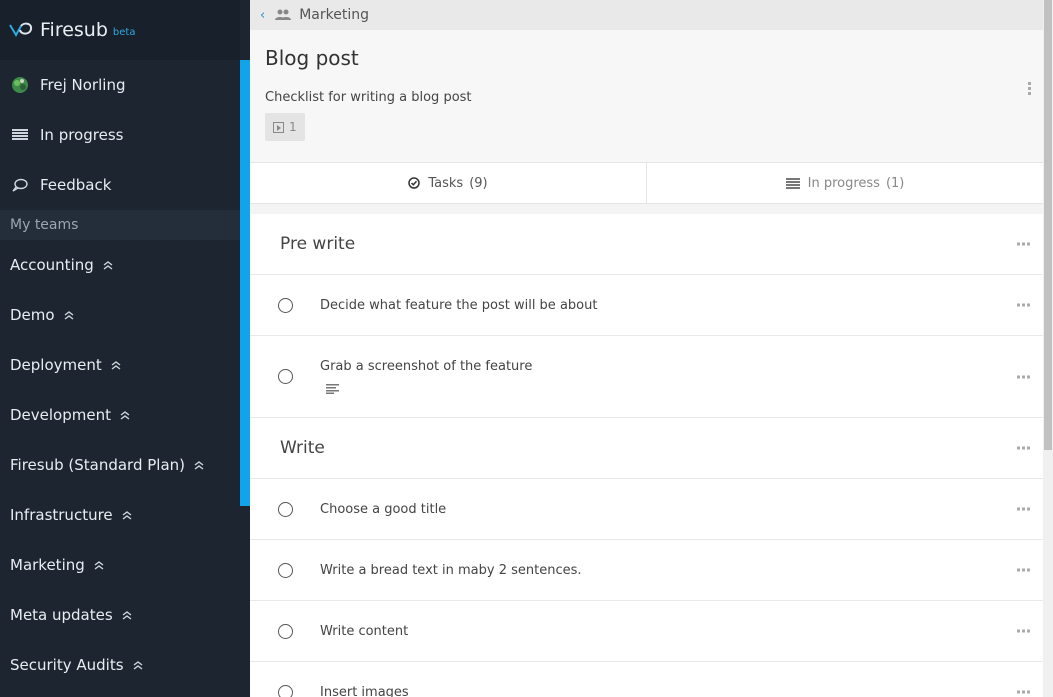  What do you see at coordinates (364, 631) in the screenshot?
I see `task-text: Write content` at bounding box center [364, 631].